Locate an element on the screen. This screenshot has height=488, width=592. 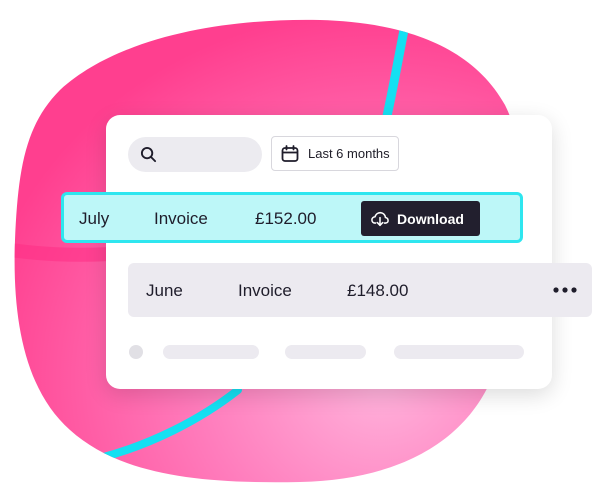
invoice-amount: £148.00 is located at coordinates (378, 290).